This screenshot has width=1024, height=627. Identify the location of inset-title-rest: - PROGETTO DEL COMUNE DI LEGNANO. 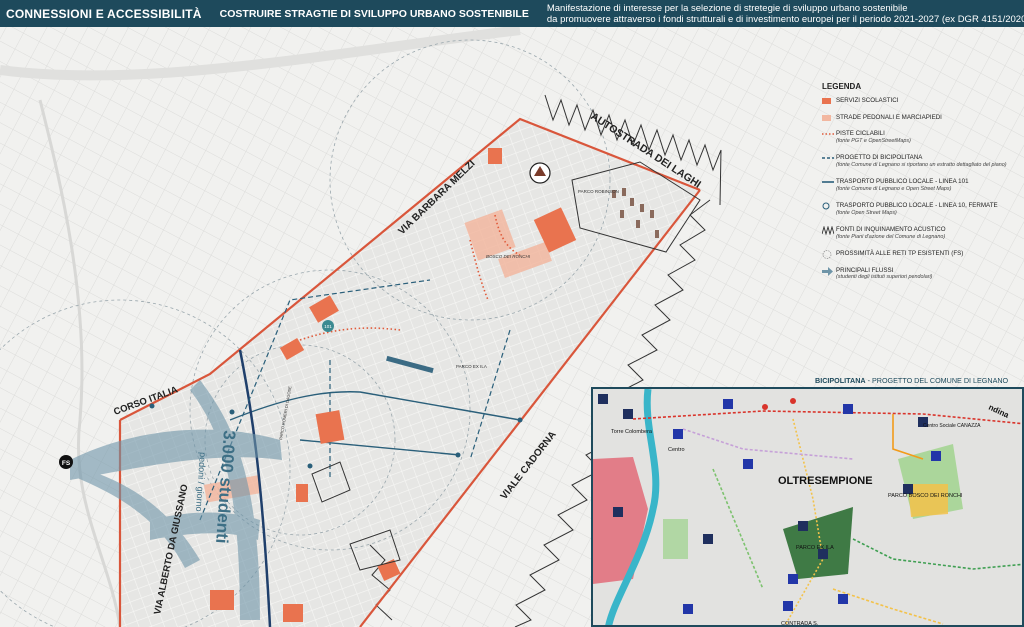
(937, 380).